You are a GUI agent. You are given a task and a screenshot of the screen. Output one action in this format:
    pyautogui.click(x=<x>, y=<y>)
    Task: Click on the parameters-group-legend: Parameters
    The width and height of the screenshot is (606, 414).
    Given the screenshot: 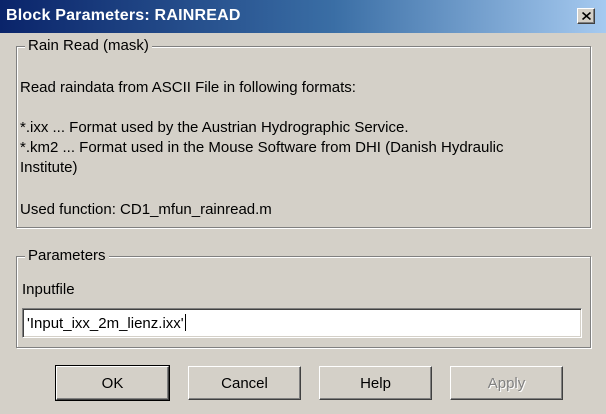 What is the action you would take?
    pyautogui.click(x=67, y=256)
    